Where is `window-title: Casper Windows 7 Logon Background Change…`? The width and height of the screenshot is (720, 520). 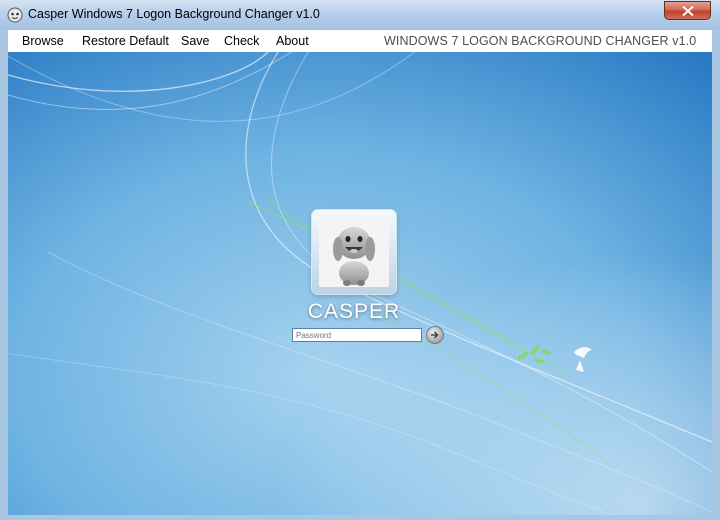 window-title: Casper Windows 7 Logon Background Change… is located at coordinates (174, 14).